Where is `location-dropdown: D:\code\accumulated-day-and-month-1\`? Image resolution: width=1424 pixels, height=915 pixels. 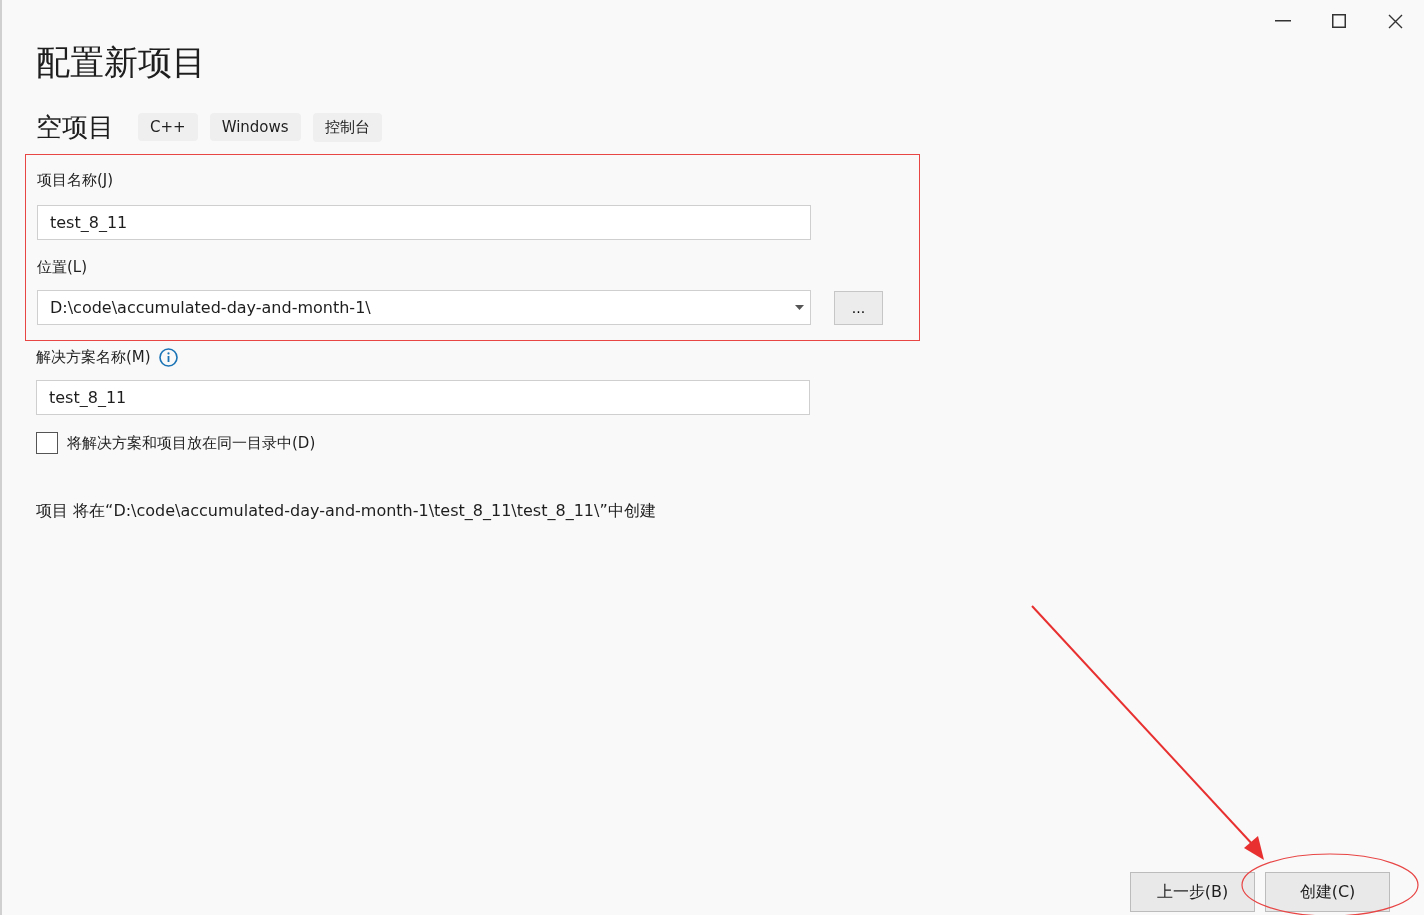 location-dropdown: D:\code\accumulated-day-and-month-1\ is located at coordinates (424, 307).